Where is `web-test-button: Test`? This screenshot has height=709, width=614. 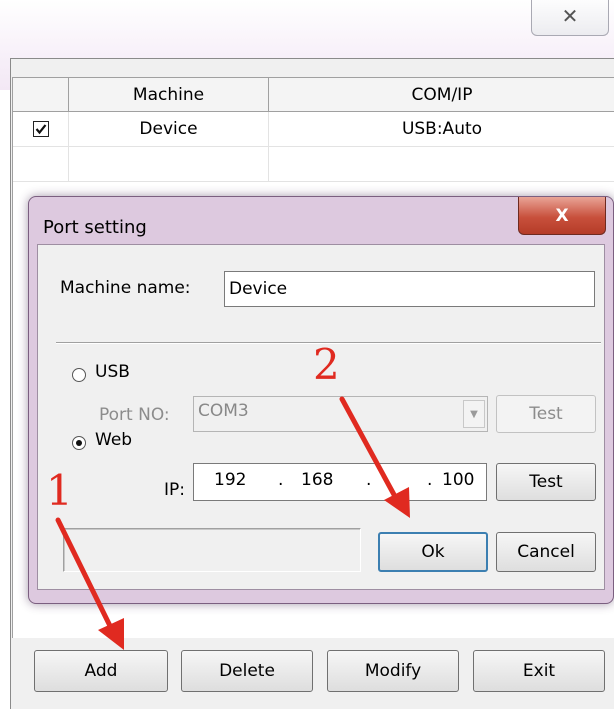 web-test-button: Test is located at coordinates (546, 482).